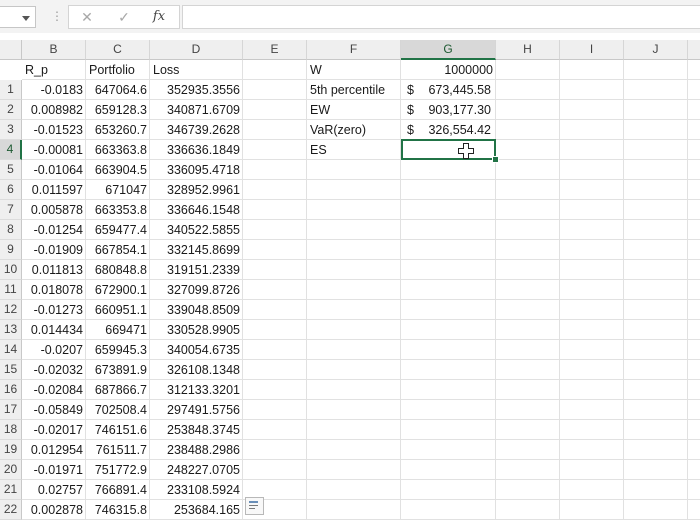 The width and height of the screenshot is (700, 520). I want to click on cell-loss: 319151.2339, so click(196, 270).